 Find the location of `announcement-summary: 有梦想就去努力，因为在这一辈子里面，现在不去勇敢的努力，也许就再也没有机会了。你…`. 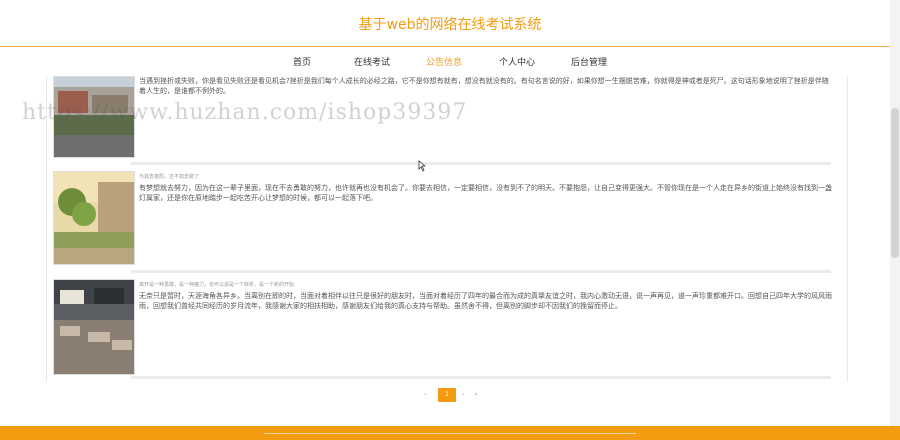

announcement-summary: 有梦想就去努力，因为在这一辈子里面，现在不去勇敢的努力，也许就再也没有机会了。你… is located at coordinates (485, 193).